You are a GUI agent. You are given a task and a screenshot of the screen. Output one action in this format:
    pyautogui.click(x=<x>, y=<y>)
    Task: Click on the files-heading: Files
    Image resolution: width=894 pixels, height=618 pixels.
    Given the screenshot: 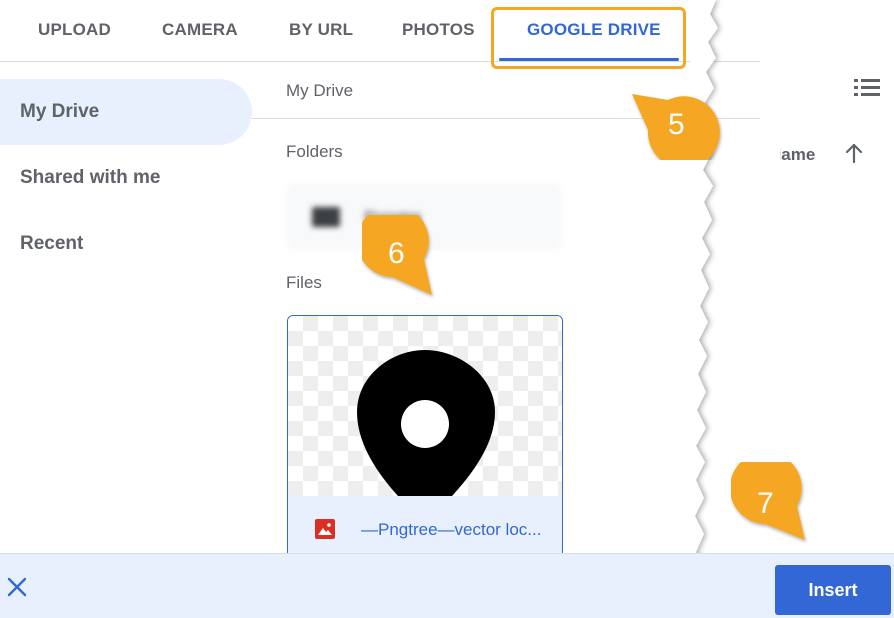 What is the action you would take?
    pyautogui.click(x=304, y=282)
    